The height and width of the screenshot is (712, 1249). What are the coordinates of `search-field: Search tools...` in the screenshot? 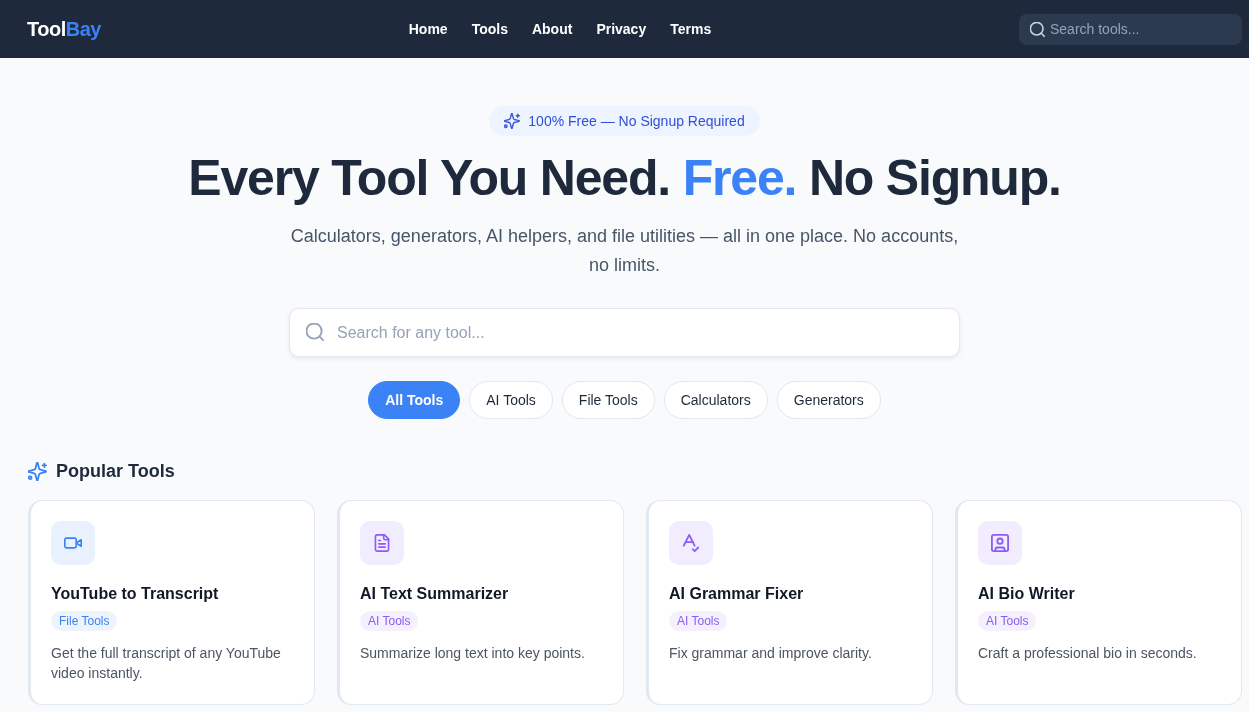 It's located at (1130, 29).